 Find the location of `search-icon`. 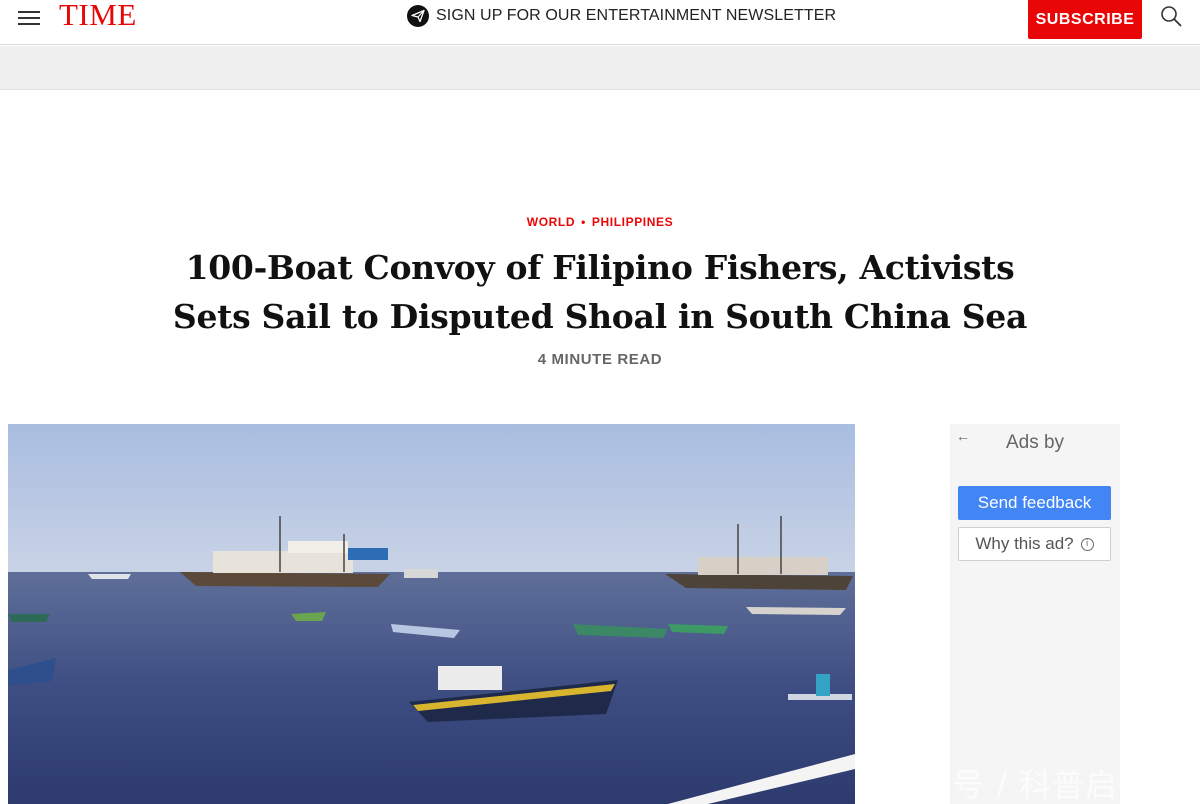

search-icon is located at coordinates (1171, 16).